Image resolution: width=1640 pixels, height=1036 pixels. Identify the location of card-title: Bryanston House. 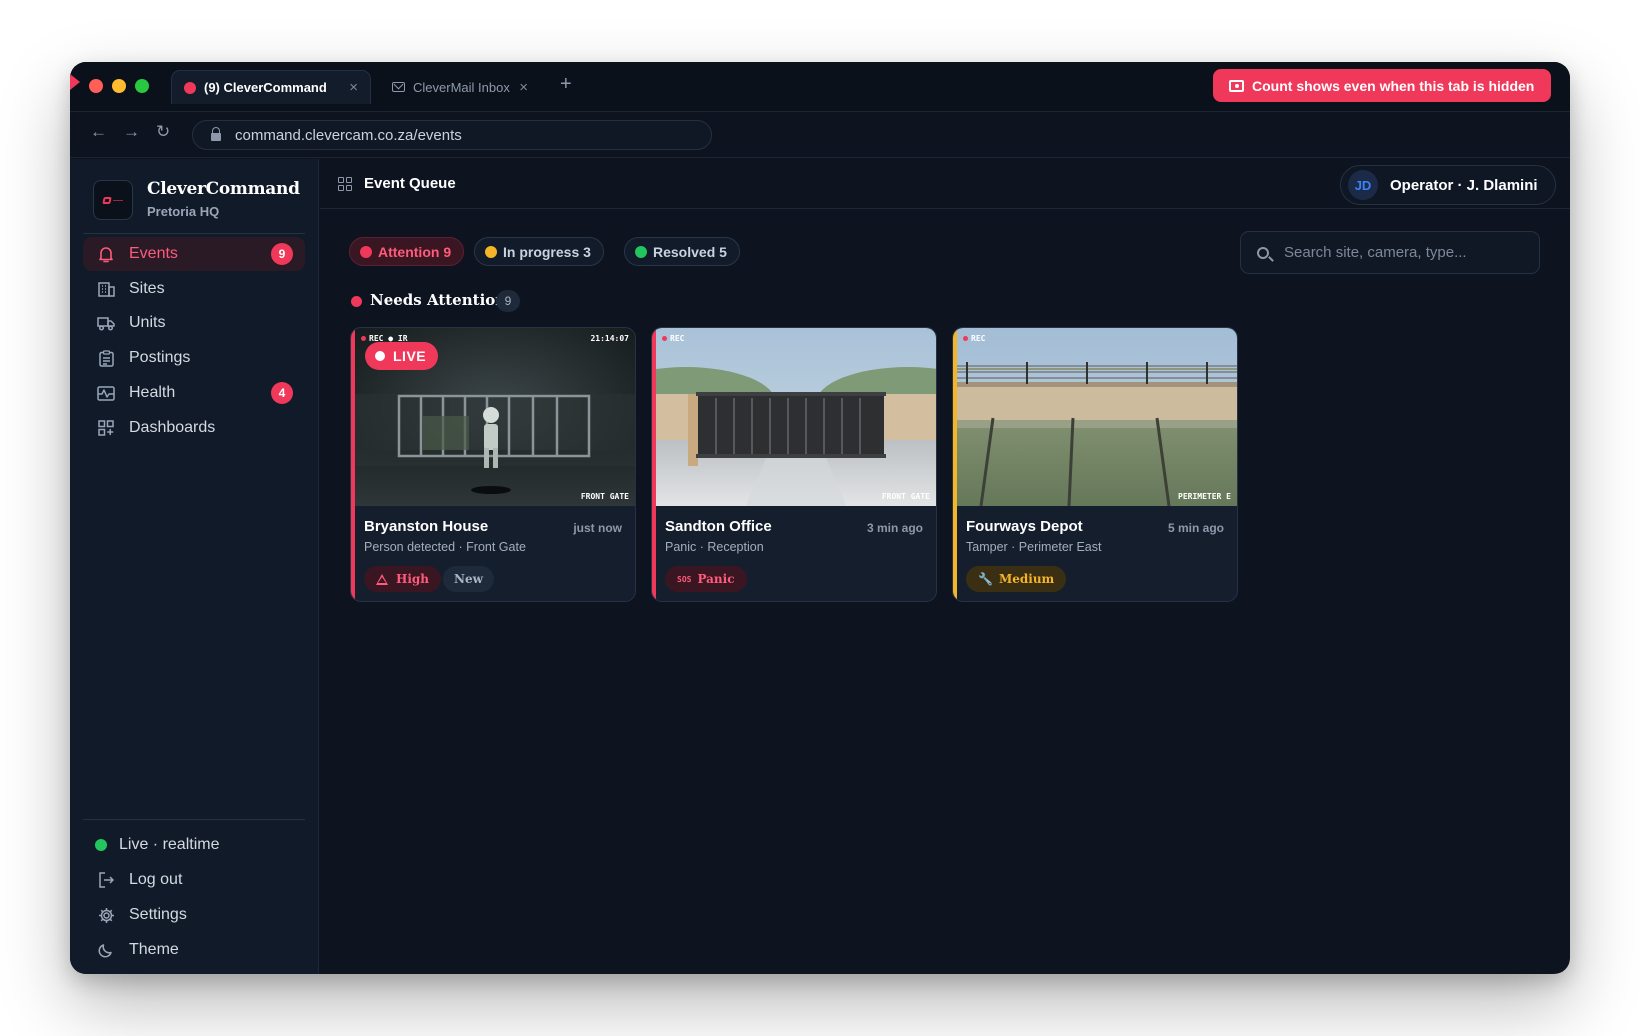
(426, 526).